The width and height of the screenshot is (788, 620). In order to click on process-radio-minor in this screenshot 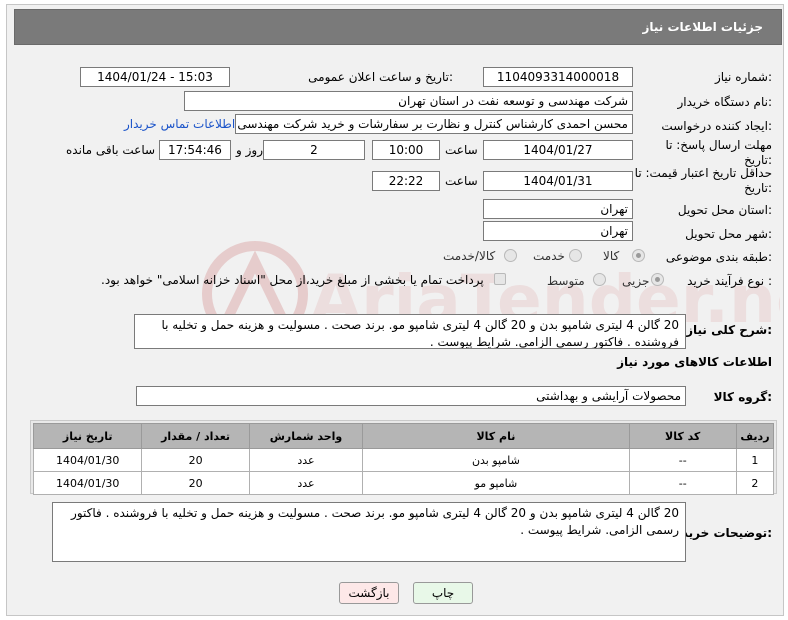, I will do `click(657, 279)`.